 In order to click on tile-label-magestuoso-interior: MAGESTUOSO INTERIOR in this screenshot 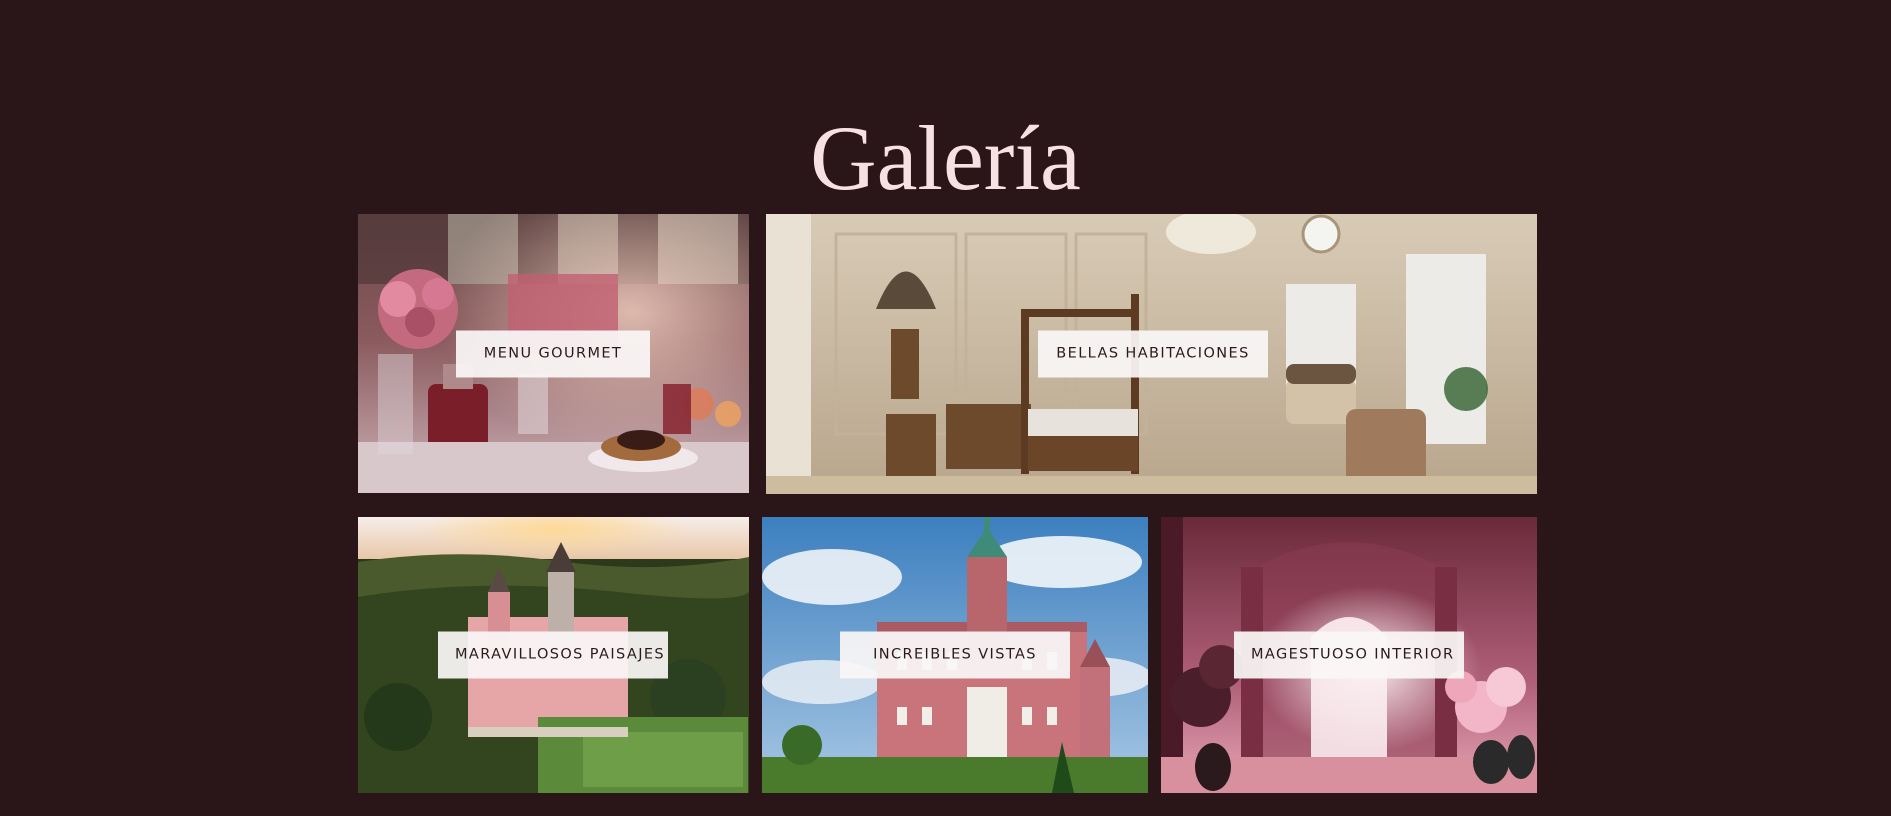, I will do `click(1349, 655)`.